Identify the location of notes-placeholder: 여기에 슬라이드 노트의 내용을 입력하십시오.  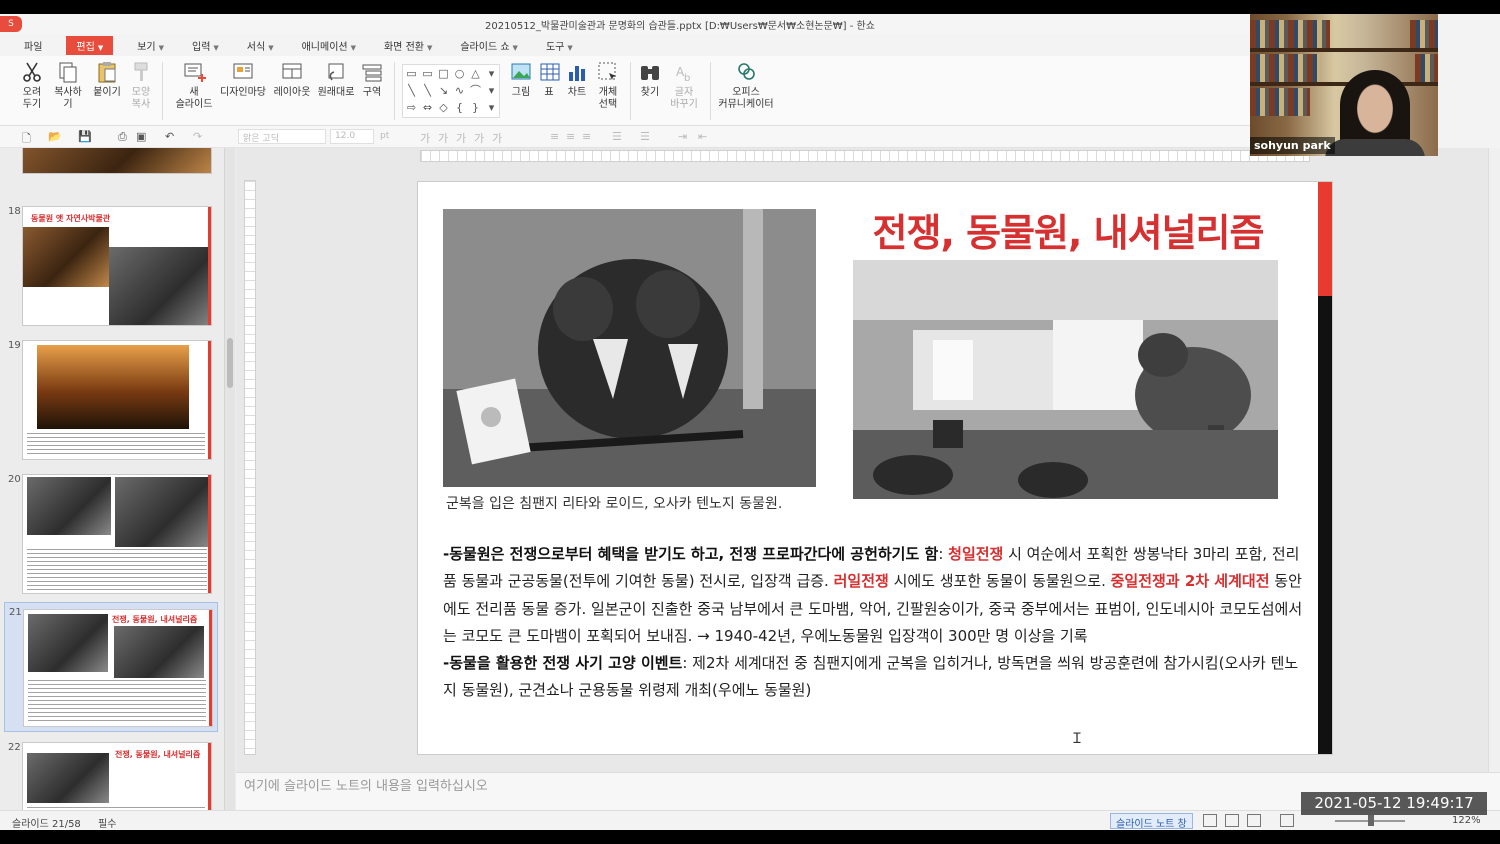
(366, 784).